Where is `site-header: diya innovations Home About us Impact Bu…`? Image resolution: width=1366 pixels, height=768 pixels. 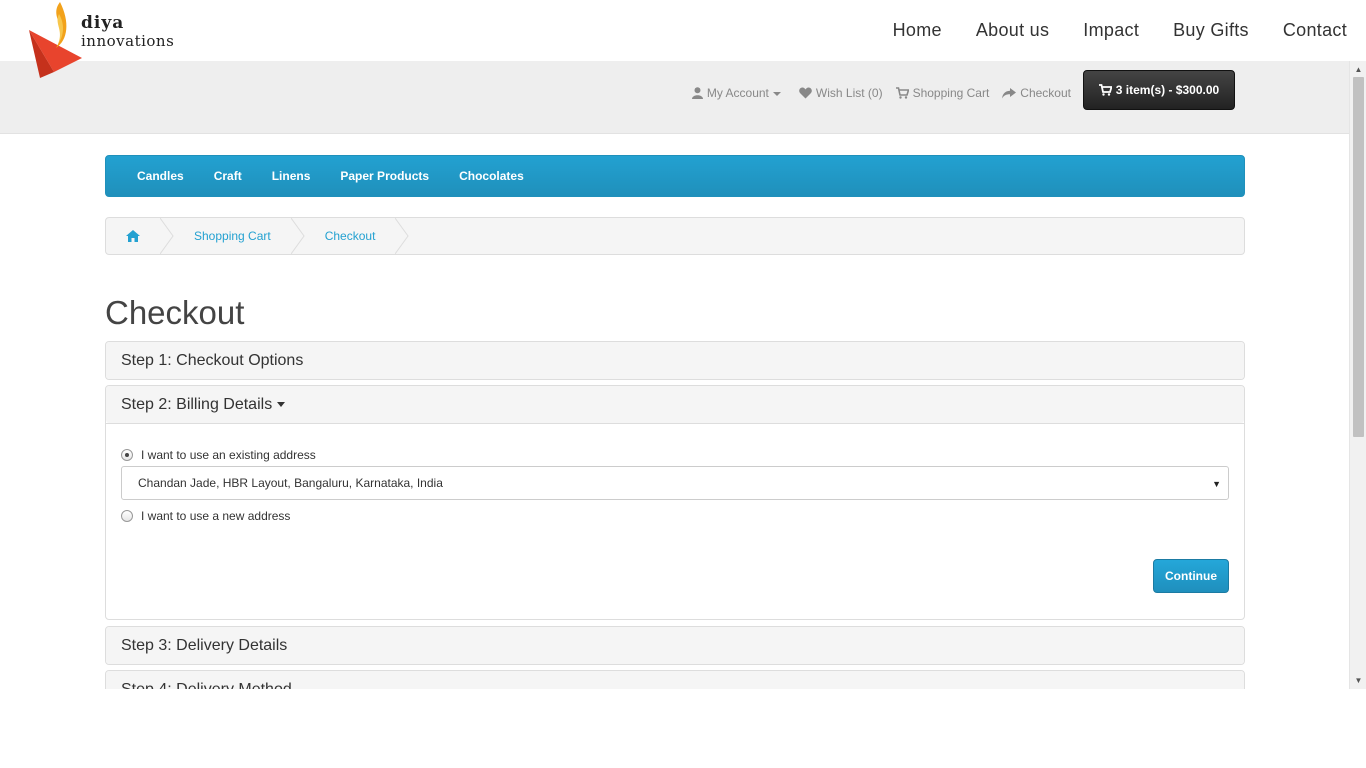 site-header: diya innovations Home About us Impact Bu… is located at coordinates (683, 39).